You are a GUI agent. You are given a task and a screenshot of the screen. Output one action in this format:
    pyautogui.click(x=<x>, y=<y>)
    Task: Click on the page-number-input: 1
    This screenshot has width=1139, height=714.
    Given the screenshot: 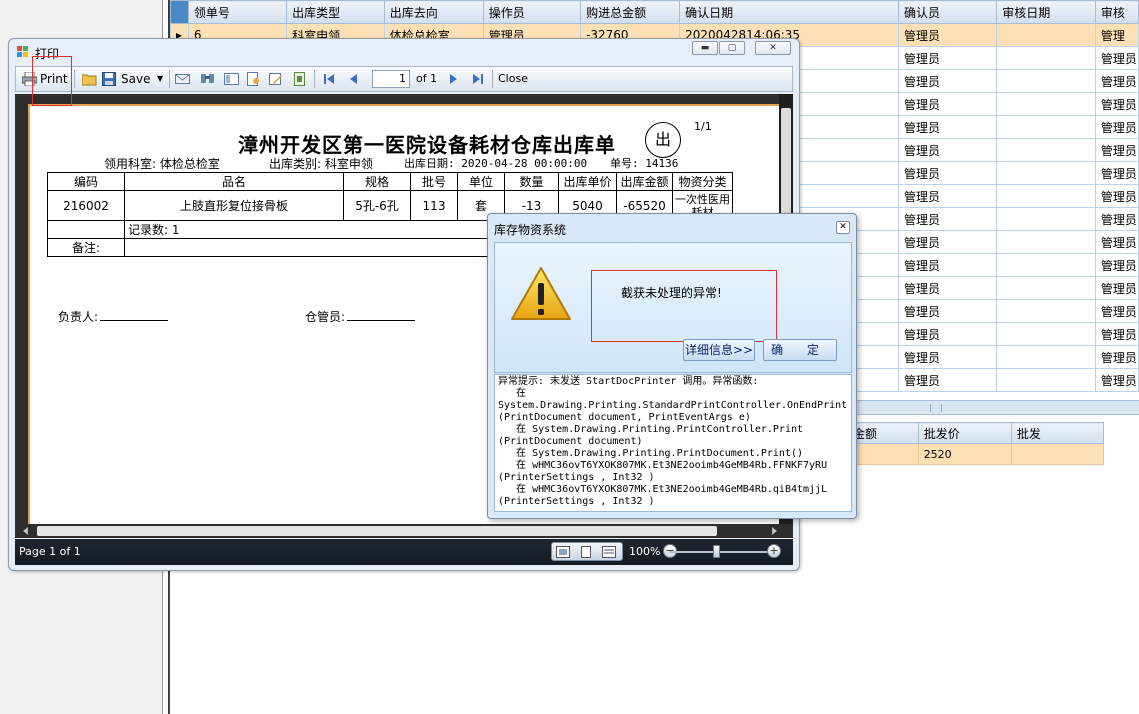 What is the action you would take?
    pyautogui.click(x=391, y=79)
    